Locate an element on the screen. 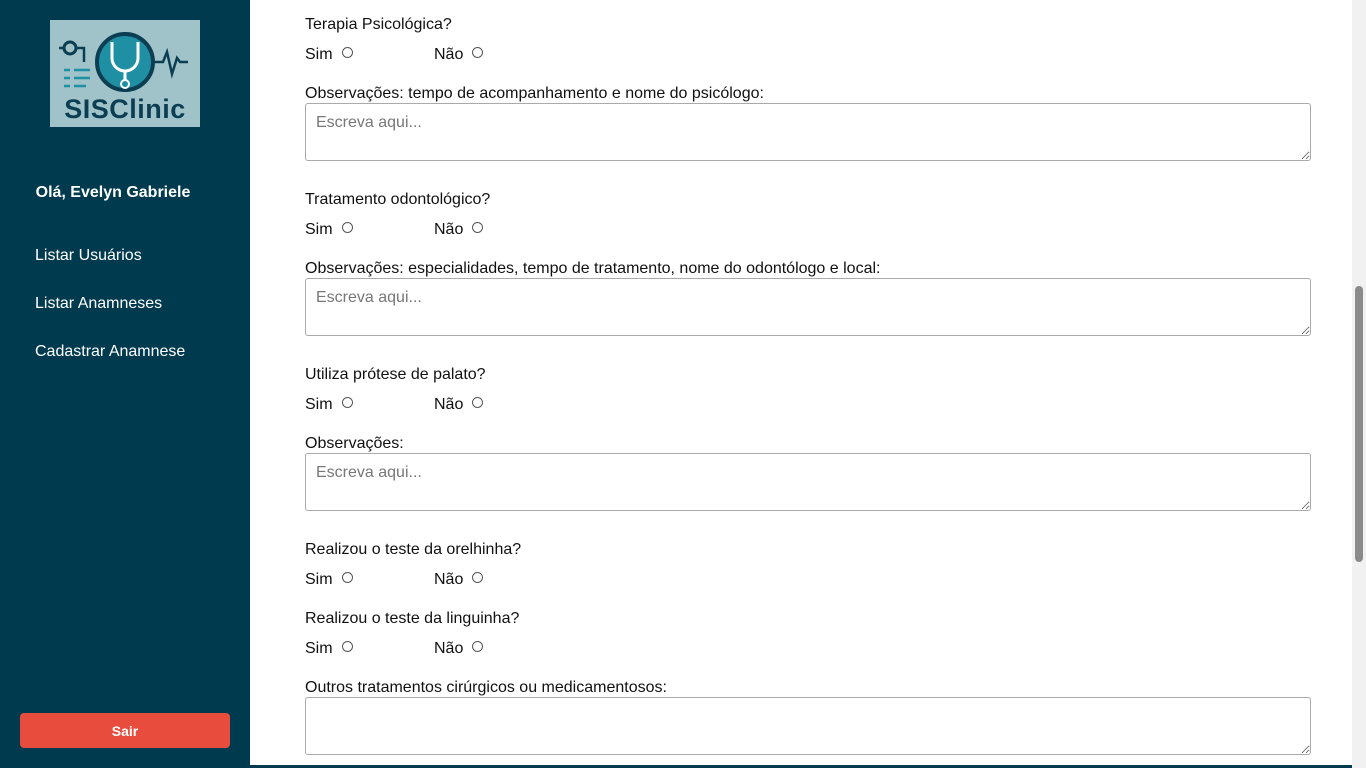 The width and height of the screenshot is (1366, 768). page-scrollbar is located at coordinates (1359, 384).